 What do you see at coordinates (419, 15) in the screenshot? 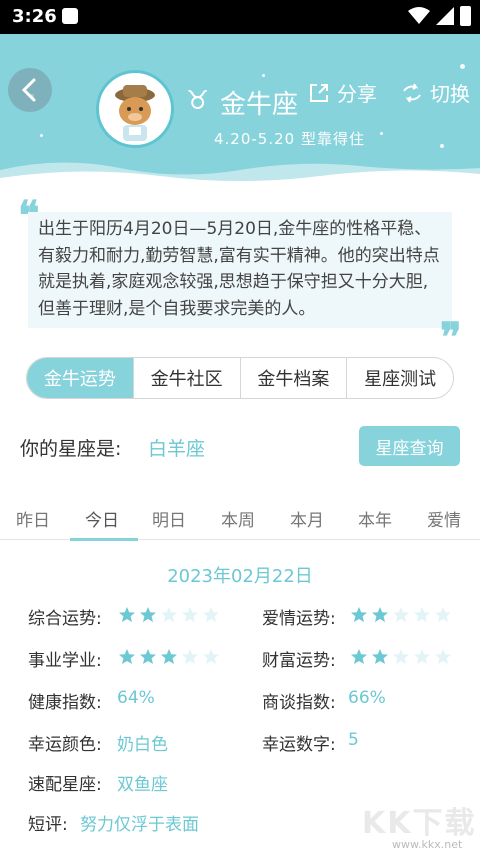
I see `wifi-icon` at bounding box center [419, 15].